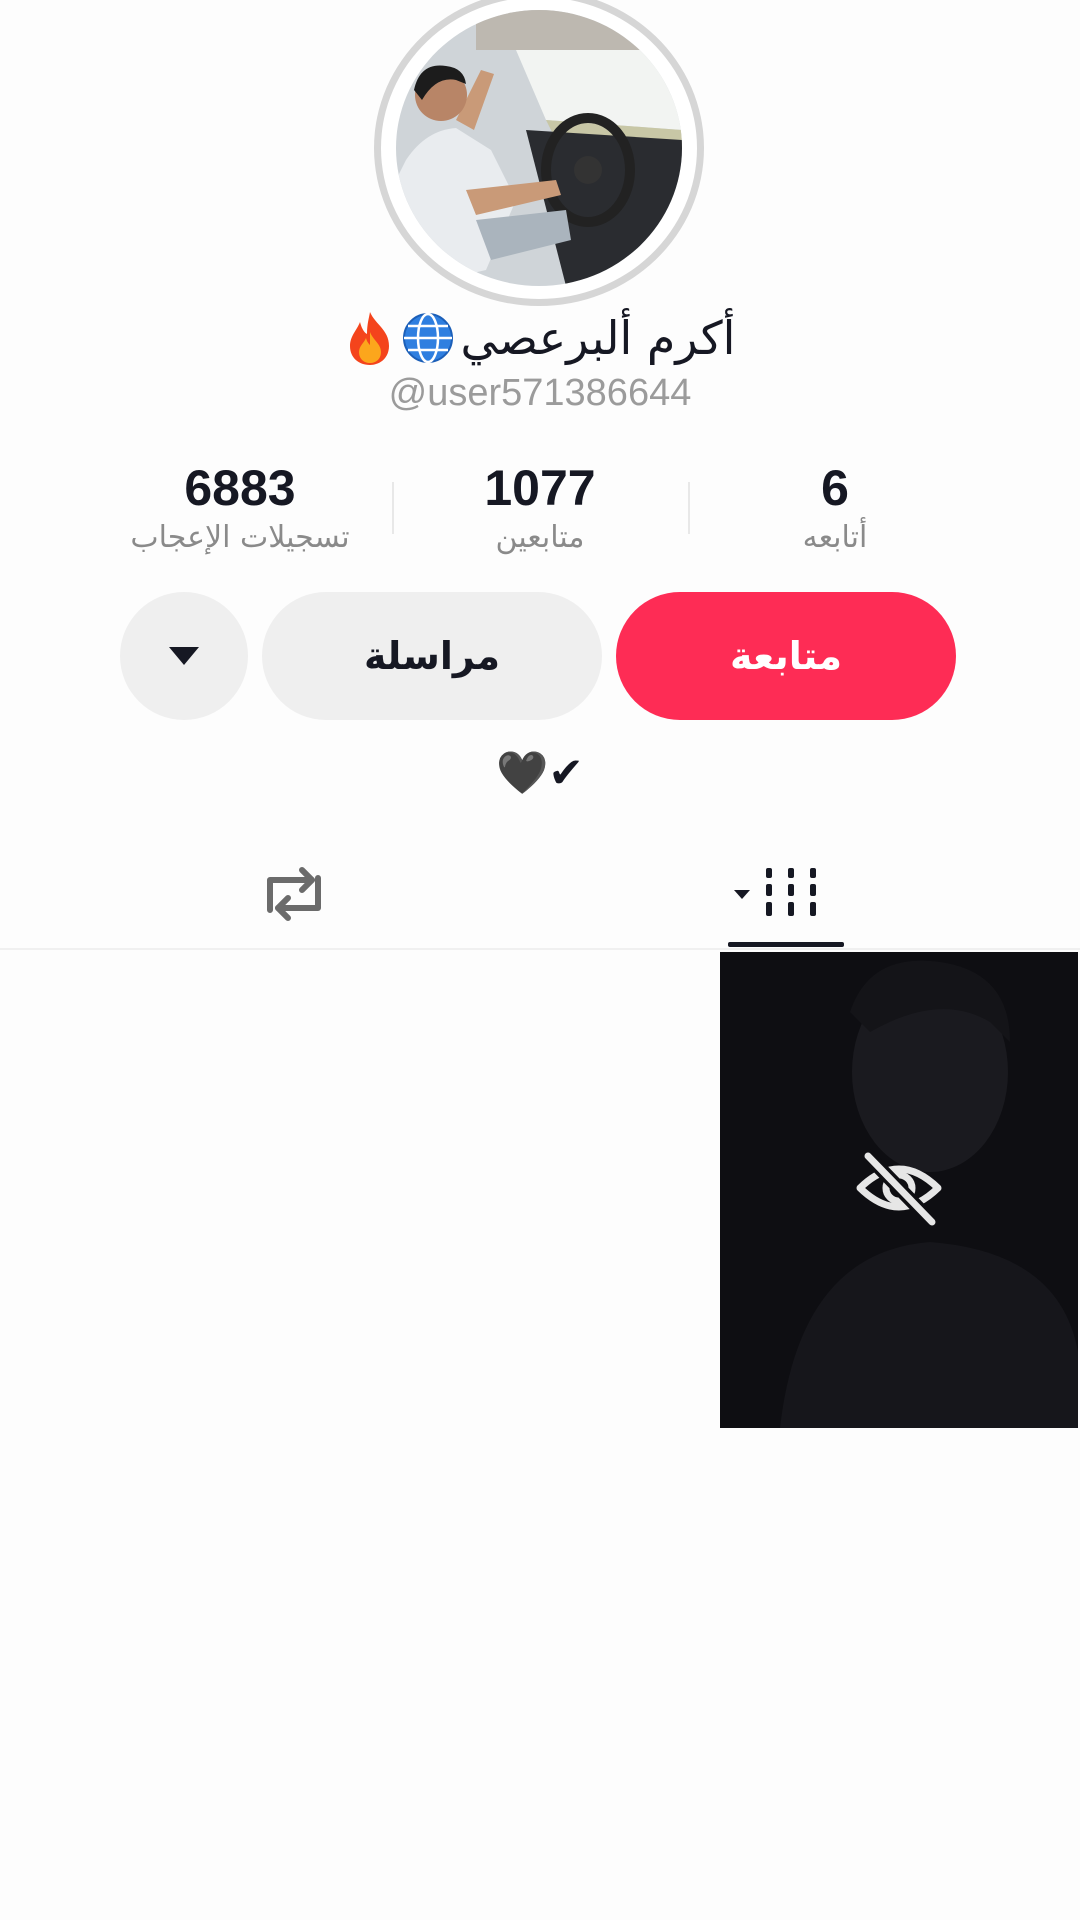  I want to click on suggested-accounts-button, so click(184, 656).